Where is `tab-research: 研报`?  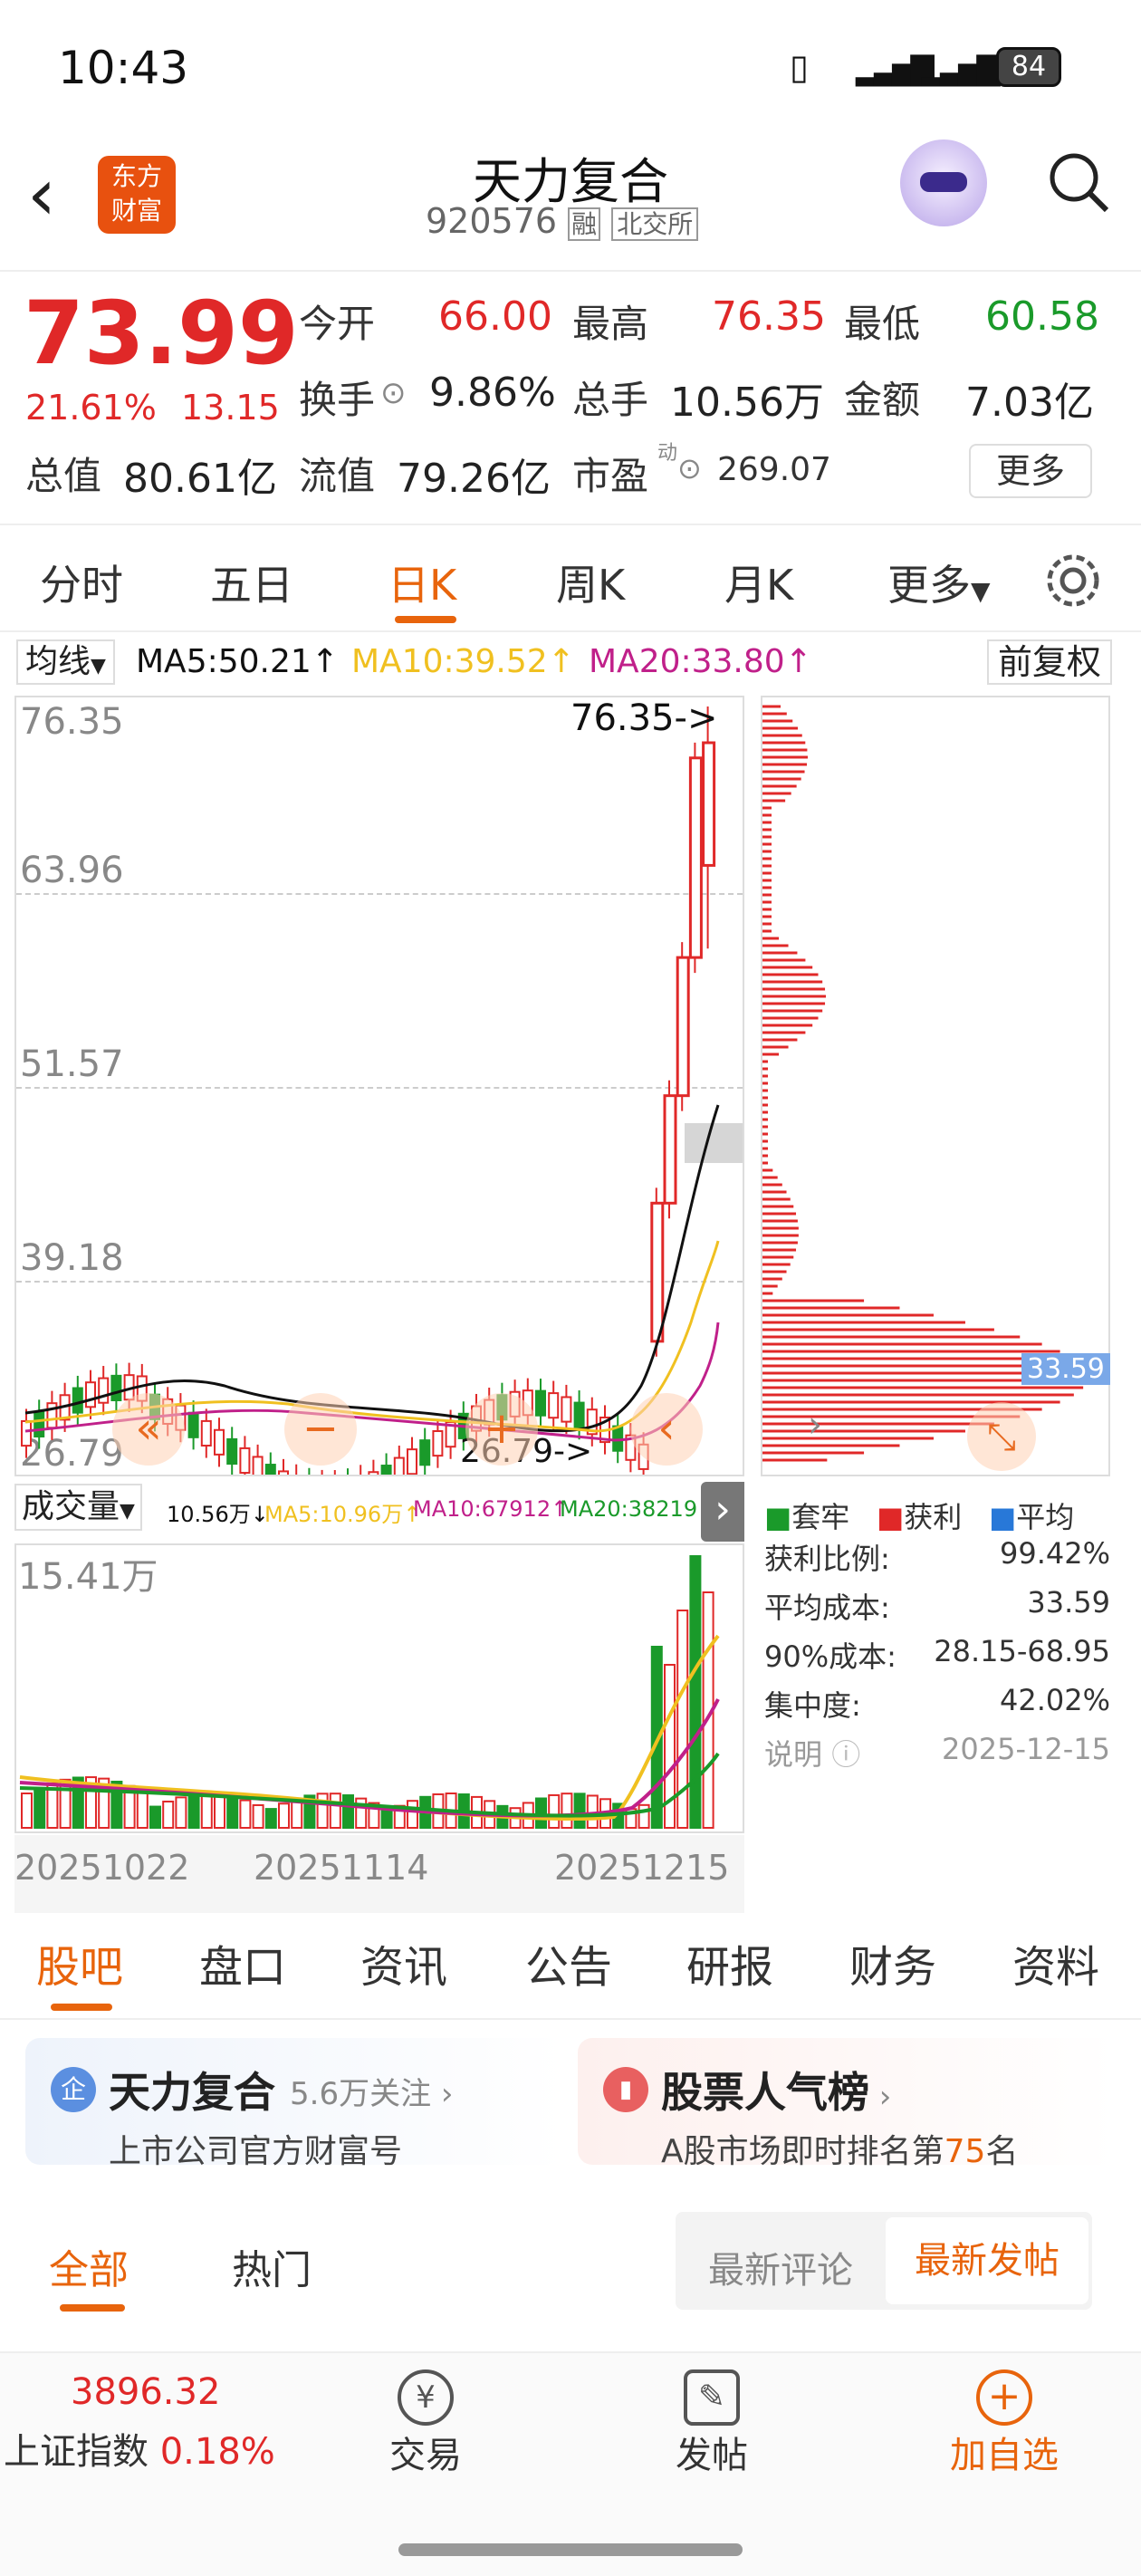 tab-research: 研报 is located at coordinates (729, 1962).